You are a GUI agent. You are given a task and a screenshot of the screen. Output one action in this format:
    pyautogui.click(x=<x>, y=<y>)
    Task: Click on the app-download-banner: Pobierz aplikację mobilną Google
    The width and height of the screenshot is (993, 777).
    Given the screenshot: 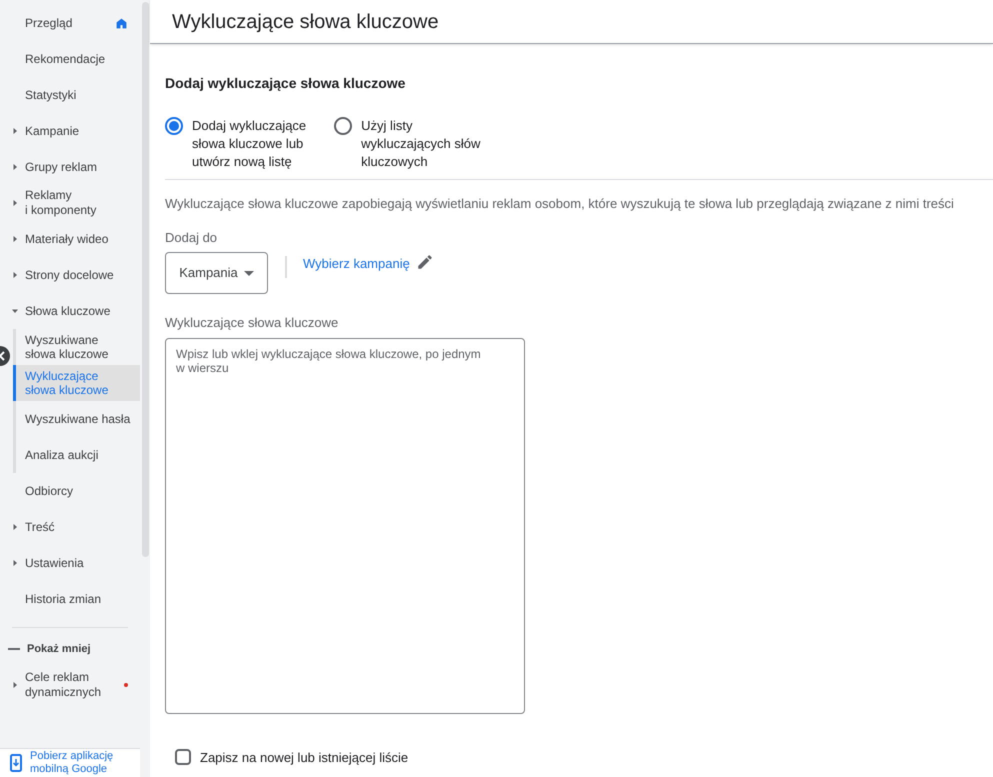 What is the action you would take?
    pyautogui.click(x=70, y=762)
    